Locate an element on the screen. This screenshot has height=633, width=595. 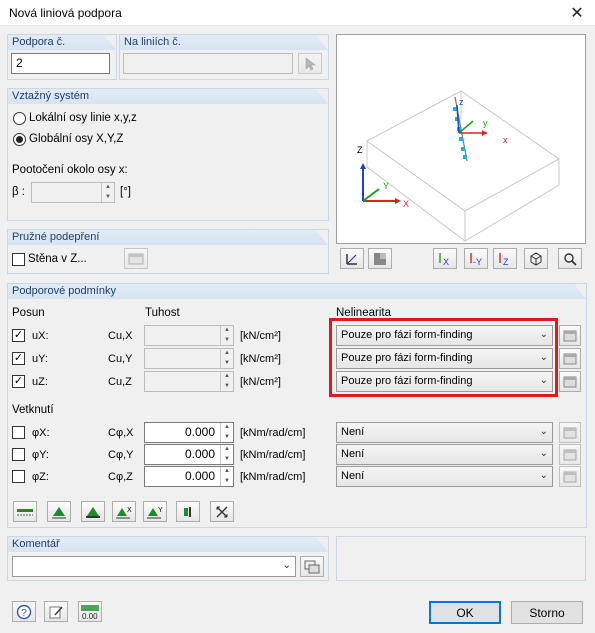
support-conditions-label: Podporové podmínky is located at coordinates (297, 291).